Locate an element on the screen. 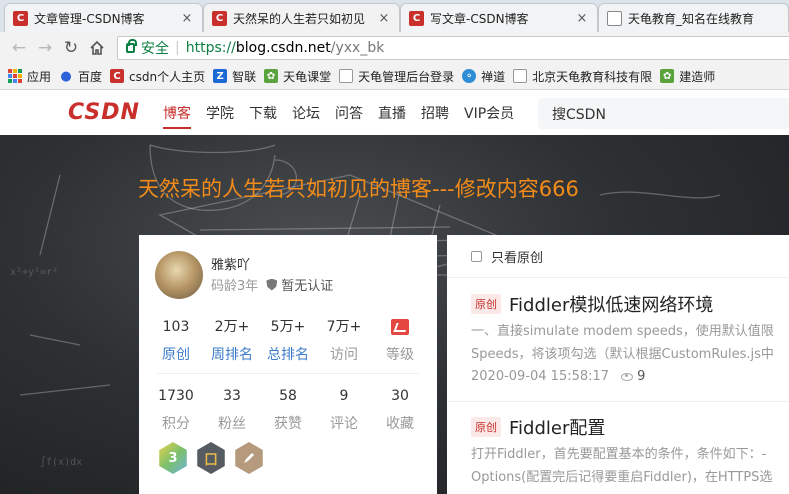 The image size is (789, 494). excerpt-line: Options(配置完后记得要重启Fiddler)，在HTTPS选 is located at coordinates (622, 477).